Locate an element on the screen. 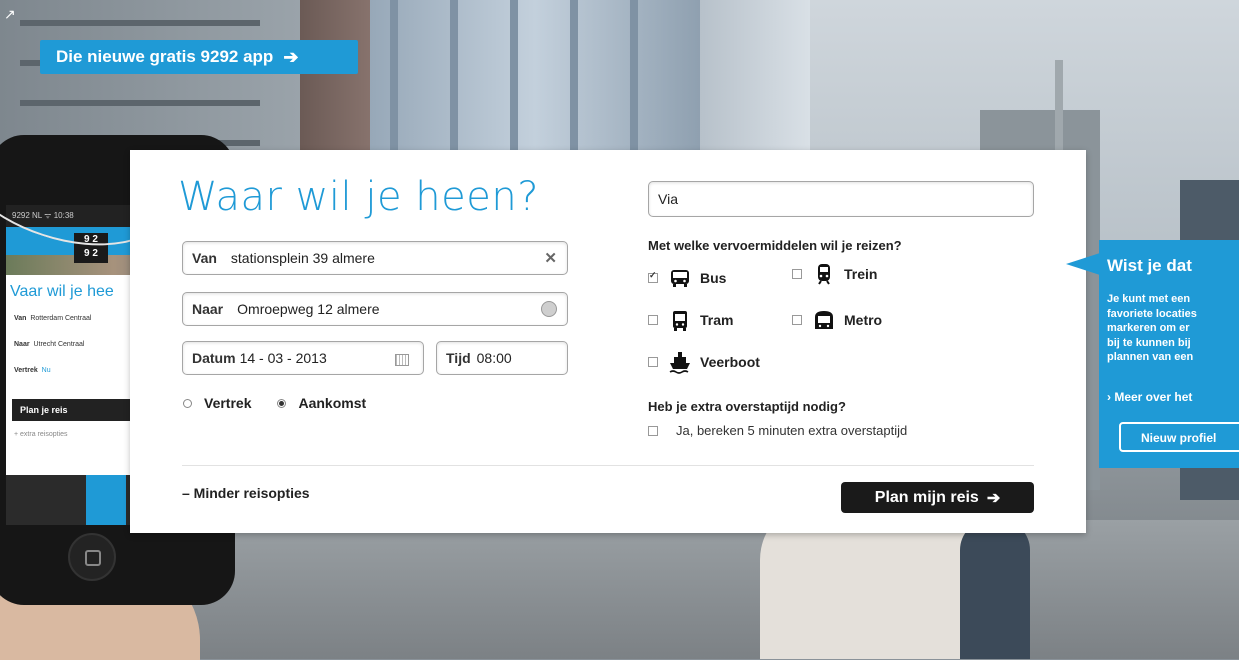 The height and width of the screenshot is (660, 1239). tip-title: Wist je dat is located at coordinates (1149, 265).